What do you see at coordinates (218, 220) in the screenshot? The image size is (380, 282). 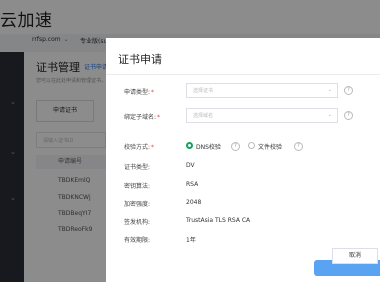 I see `issuer-value: TrustAsia TLS RSA CA` at bounding box center [218, 220].